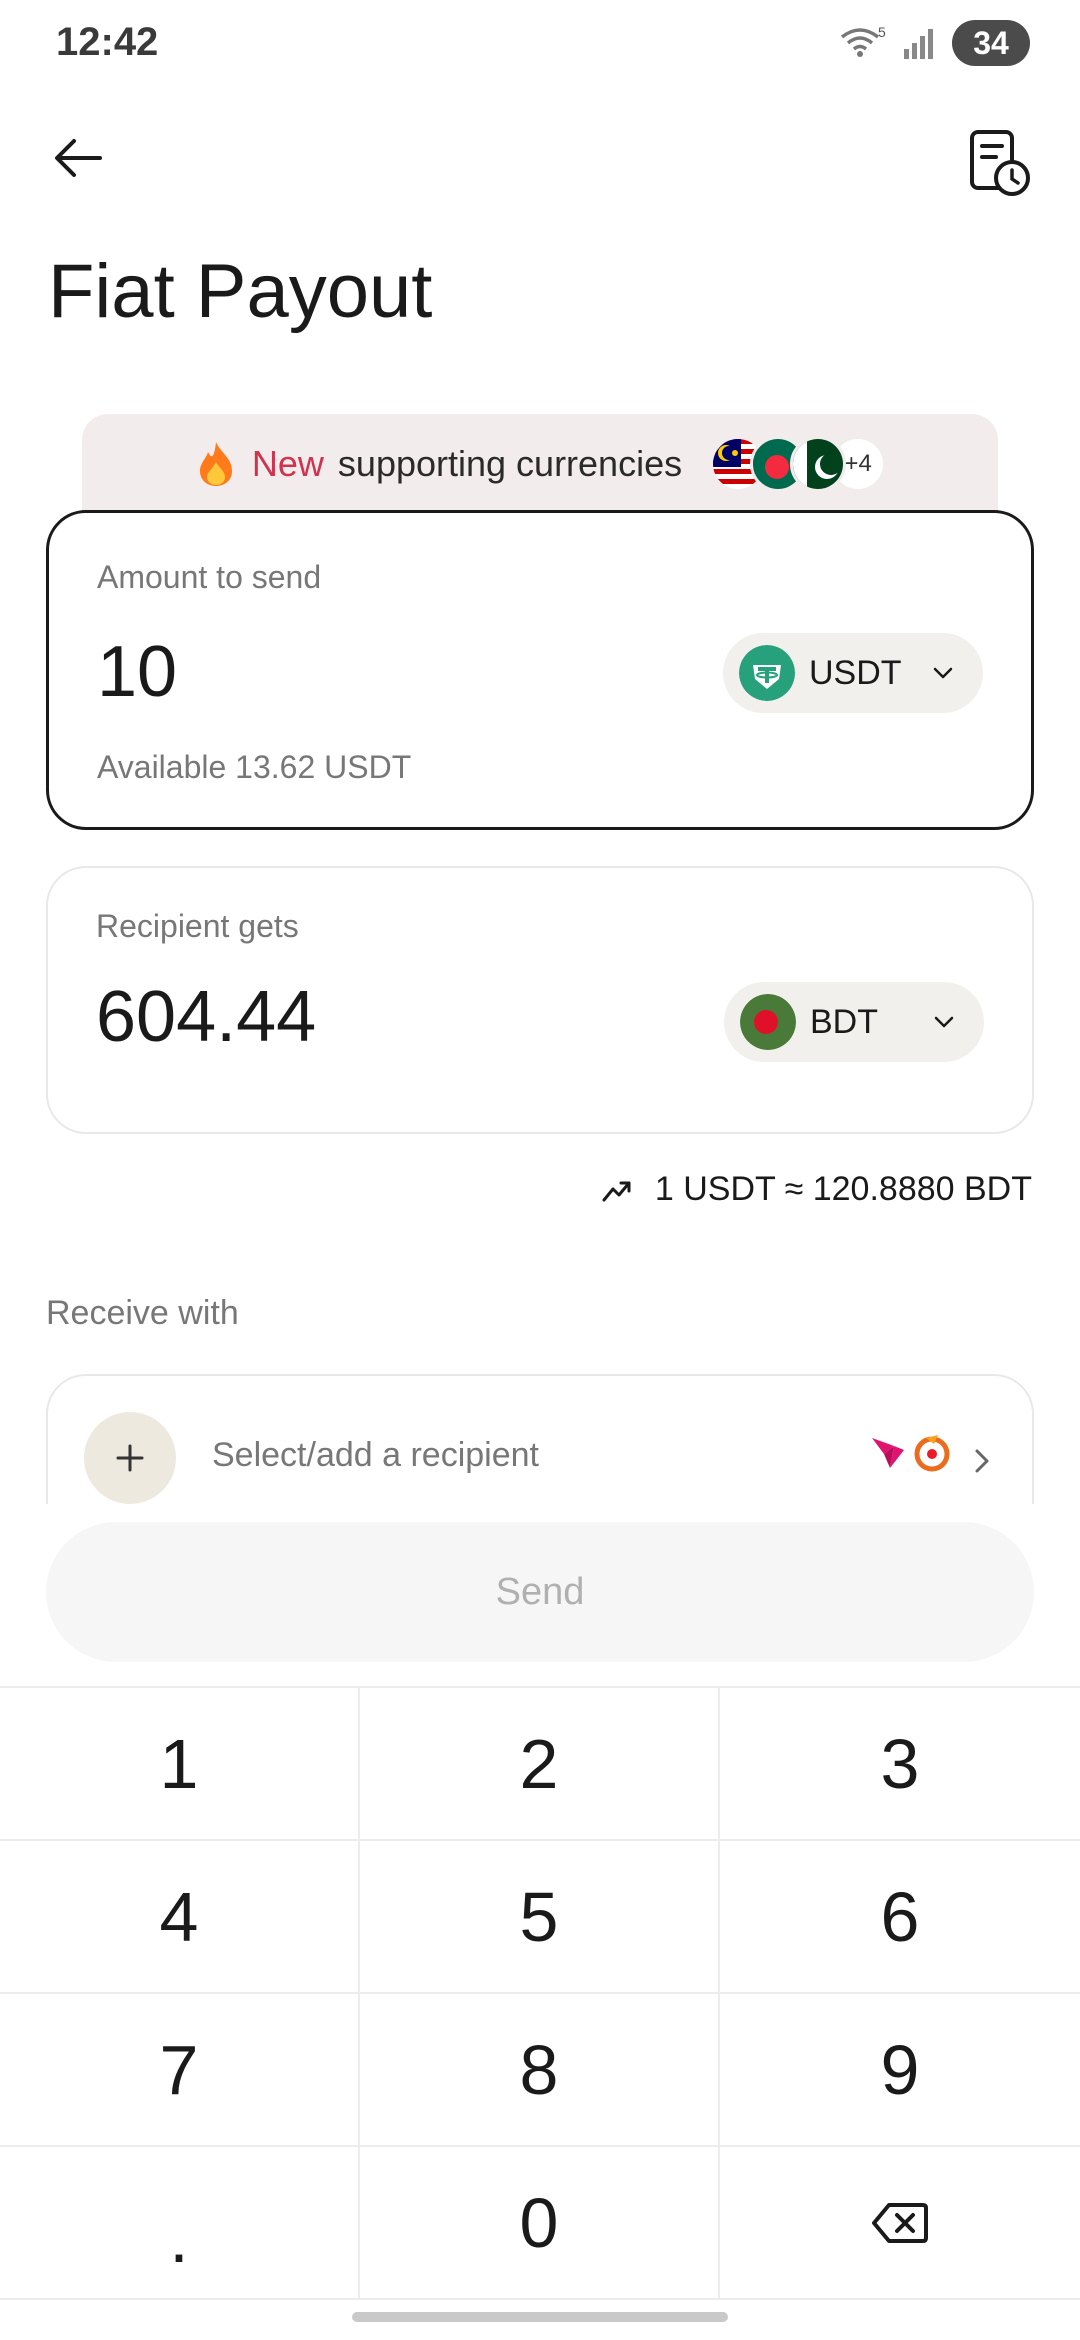  What do you see at coordinates (900, 1917) in the screenshot?
I see `key-6: 6` at bounding box center [900, 1917].